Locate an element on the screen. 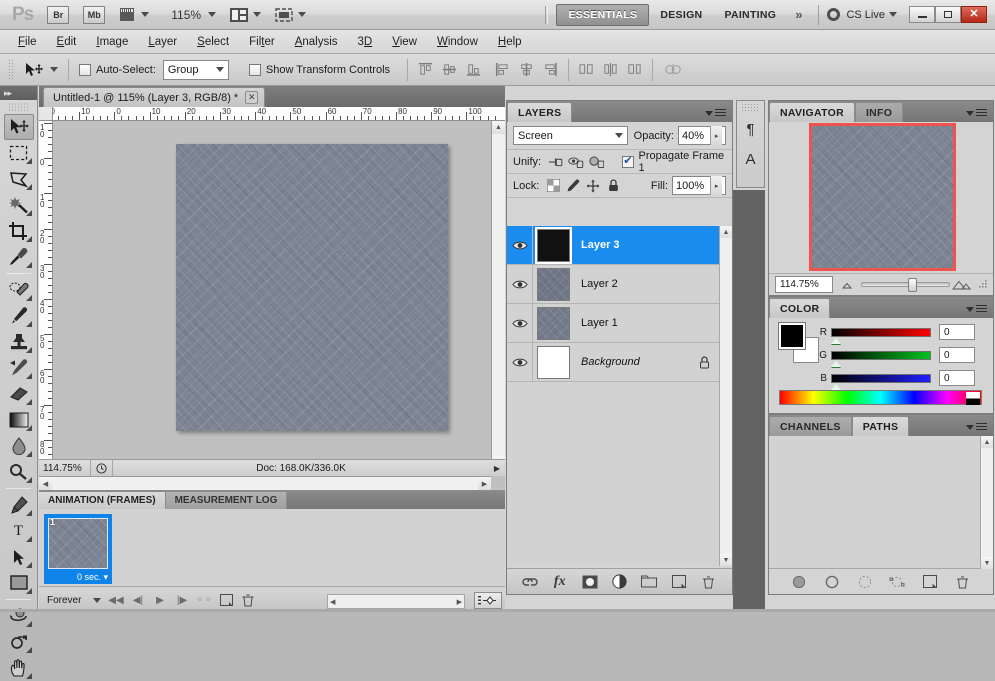 This screenshot has width=995, height=681. menu-file: File is located at coordinates (27, 42).